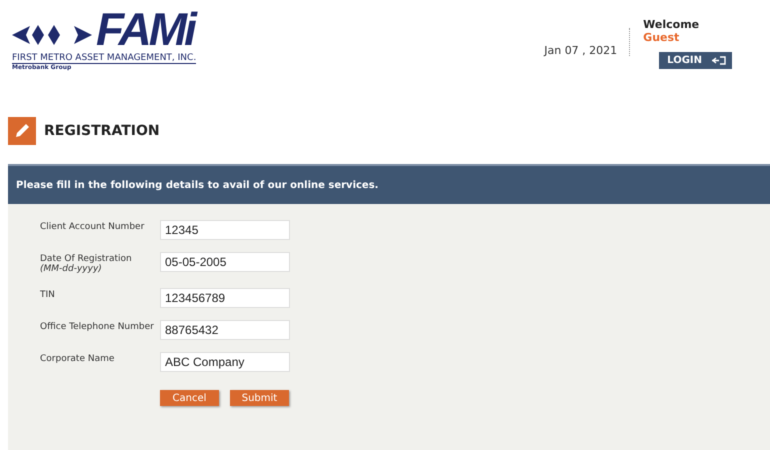 The height and width of the screenshot is (450, 770). Describe the element at coordinates (78, 359) in the screenshot. I see `field-label: Corporate Name` at that location.